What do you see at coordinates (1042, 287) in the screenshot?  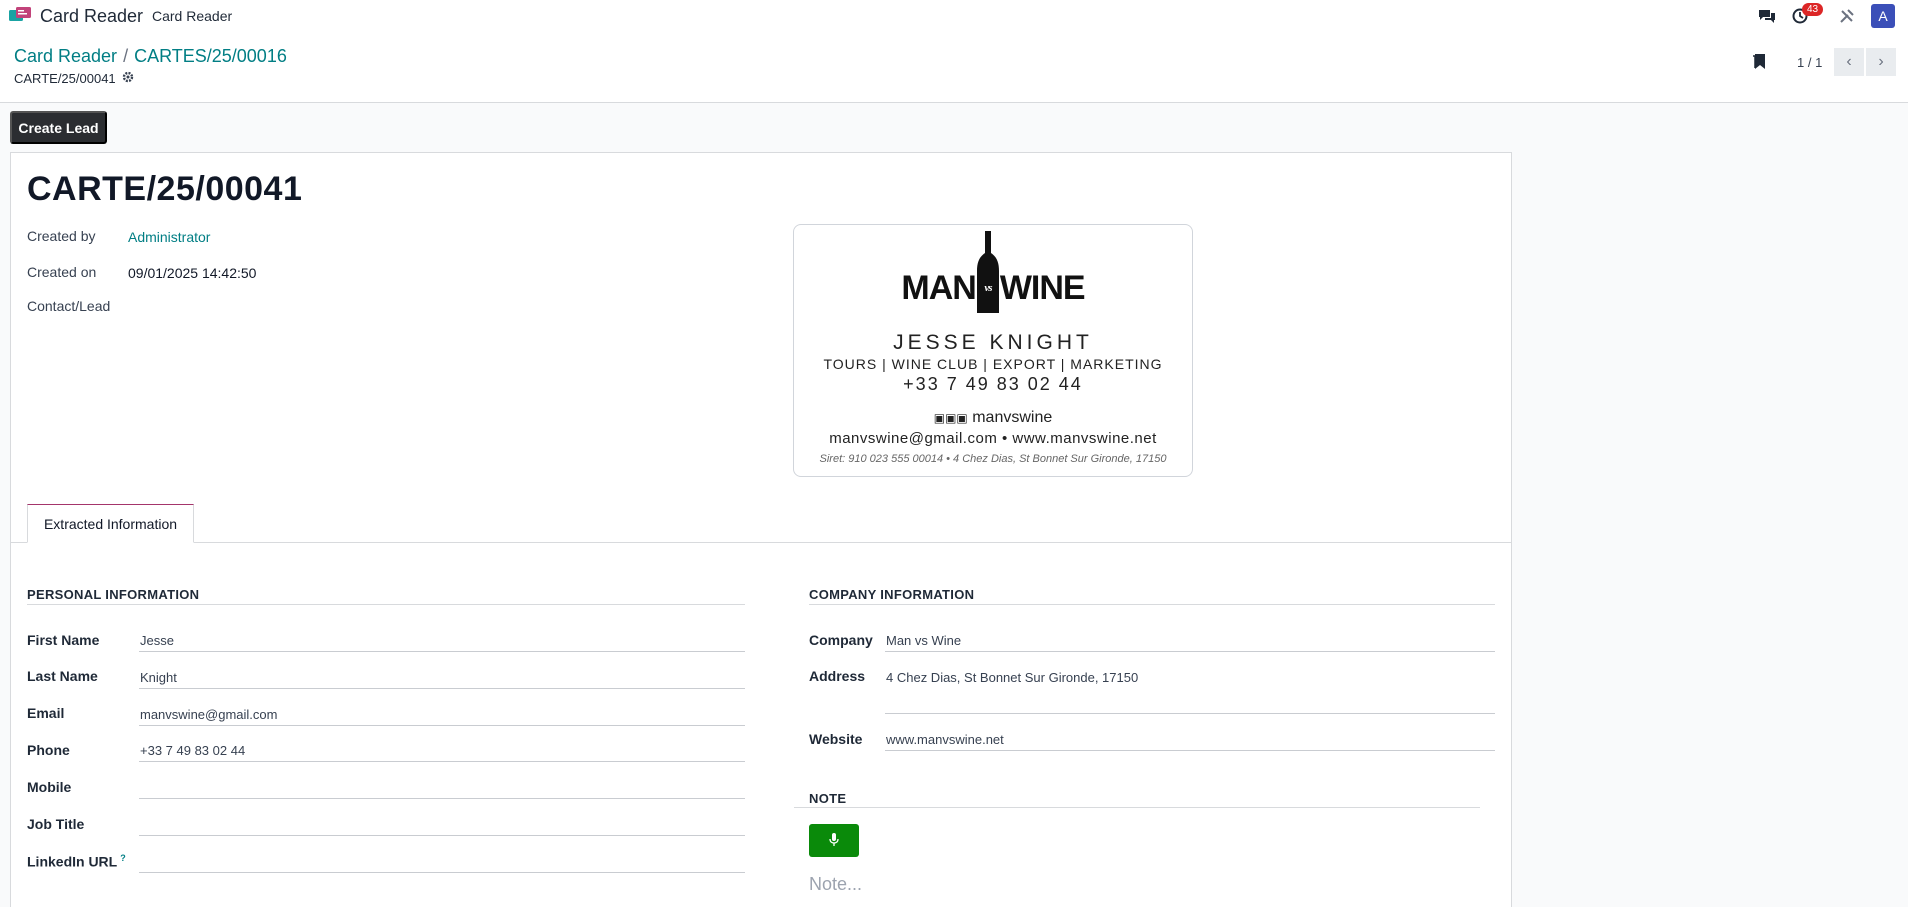 I see `card-brand-right: WINE` at bounding box center [1042, 287].